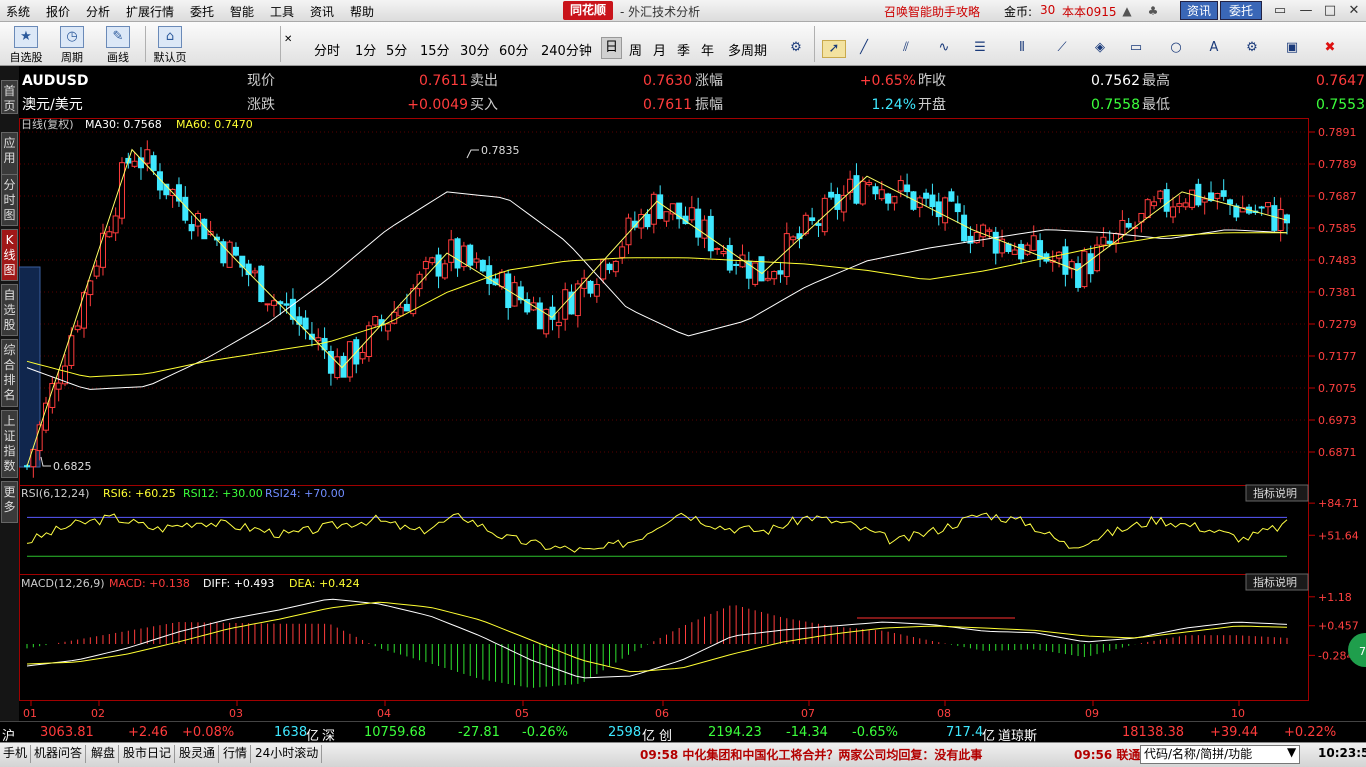 The width and height of the screenshot is (1366, 767). Describe the element at coordinates (198, 754) in the screenshot. I see `status-tab-stockbot: 股灵通` at that location.